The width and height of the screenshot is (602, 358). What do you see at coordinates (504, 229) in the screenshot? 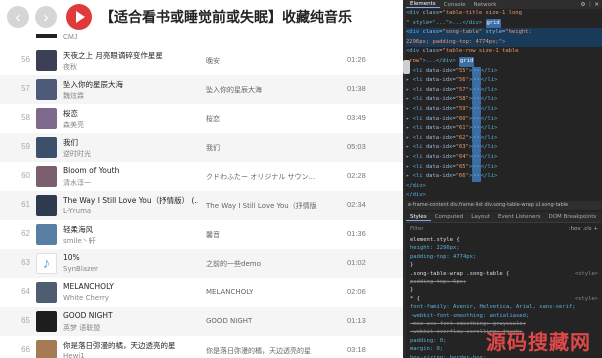
I see `styles-filter: Filter :hov .cls +` at bounding box center [504, 229].